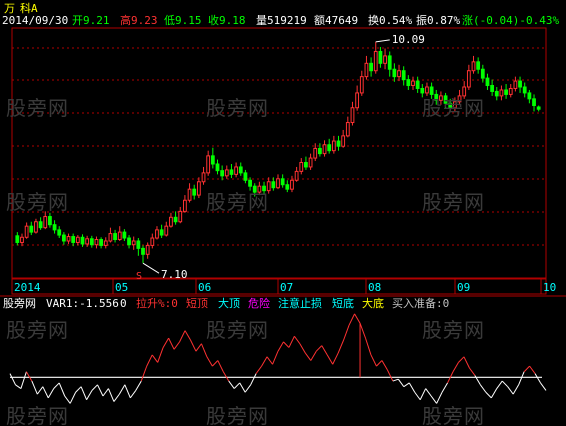 The image size is (566, 426). What do you see at coordinates (82, 303) in the screenshot?
I see `indicator-var1: VAR1:-1.556` at bounding box center [82, 303].